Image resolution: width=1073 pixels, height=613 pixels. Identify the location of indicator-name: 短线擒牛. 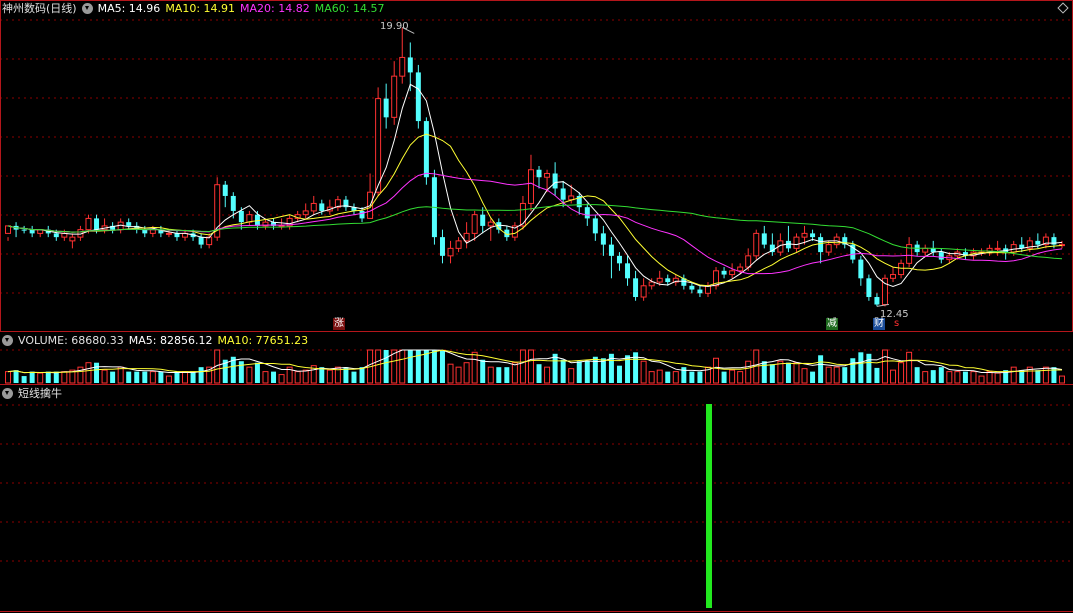
(40, 393).